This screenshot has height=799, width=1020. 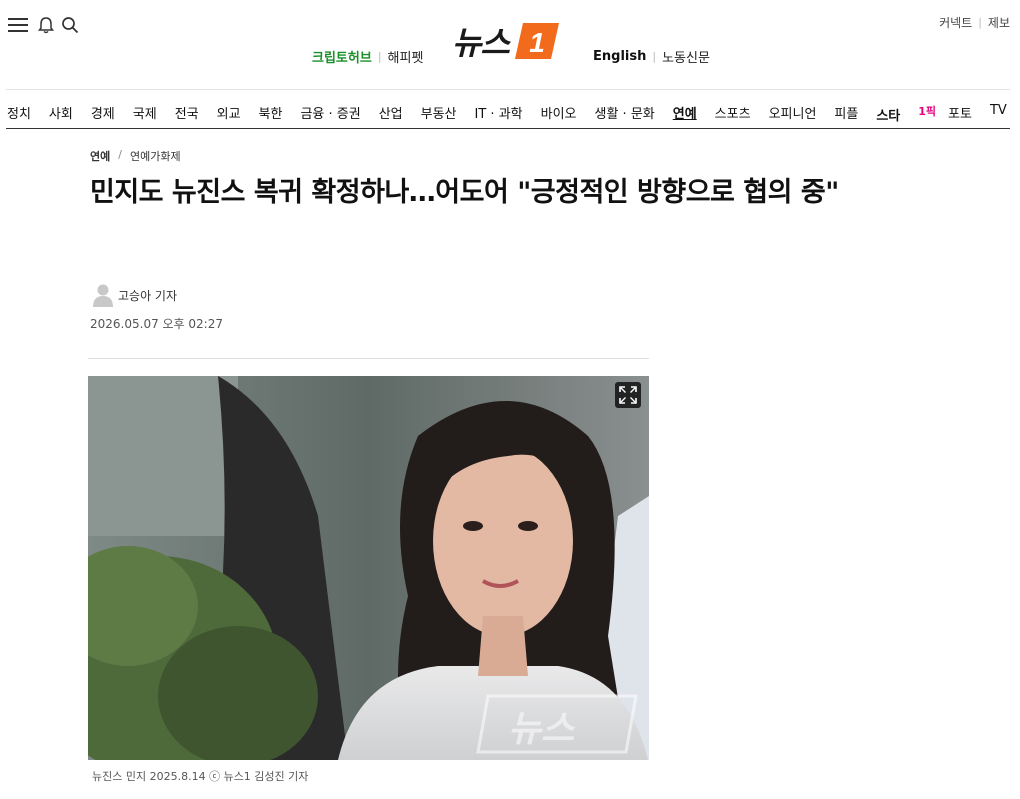 What do you see at coordinates (18, 25) in the screenshot?
I see `menu-icon` at bounding box center [18, 25].